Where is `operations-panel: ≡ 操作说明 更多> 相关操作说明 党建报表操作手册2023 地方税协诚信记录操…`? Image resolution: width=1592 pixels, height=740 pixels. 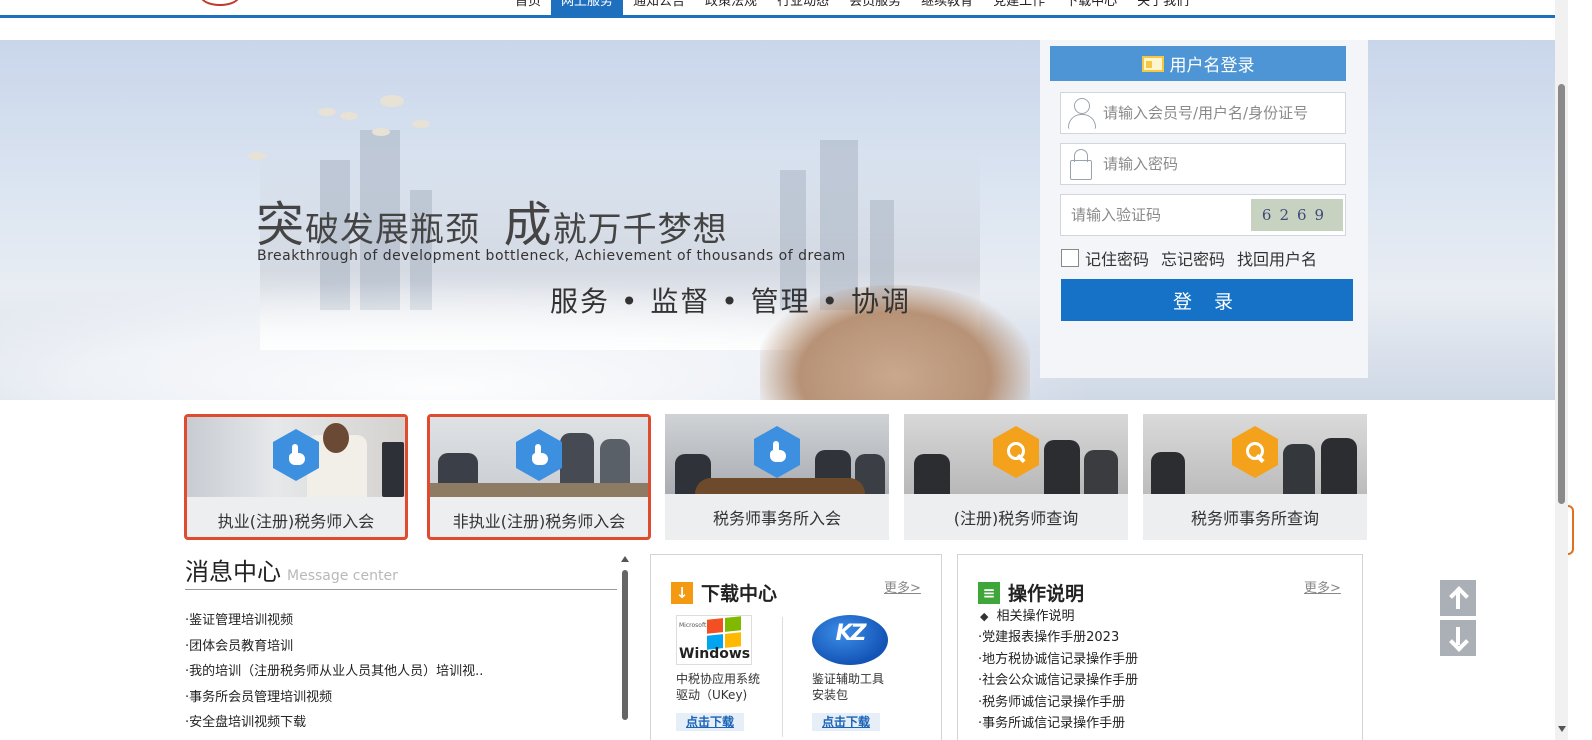 operations-panel: ≡ 操作说明 更多> 相关操作说明 党建报表操作手册2023 地方税协诚信记录操… is located at coordinates (1160, 647).